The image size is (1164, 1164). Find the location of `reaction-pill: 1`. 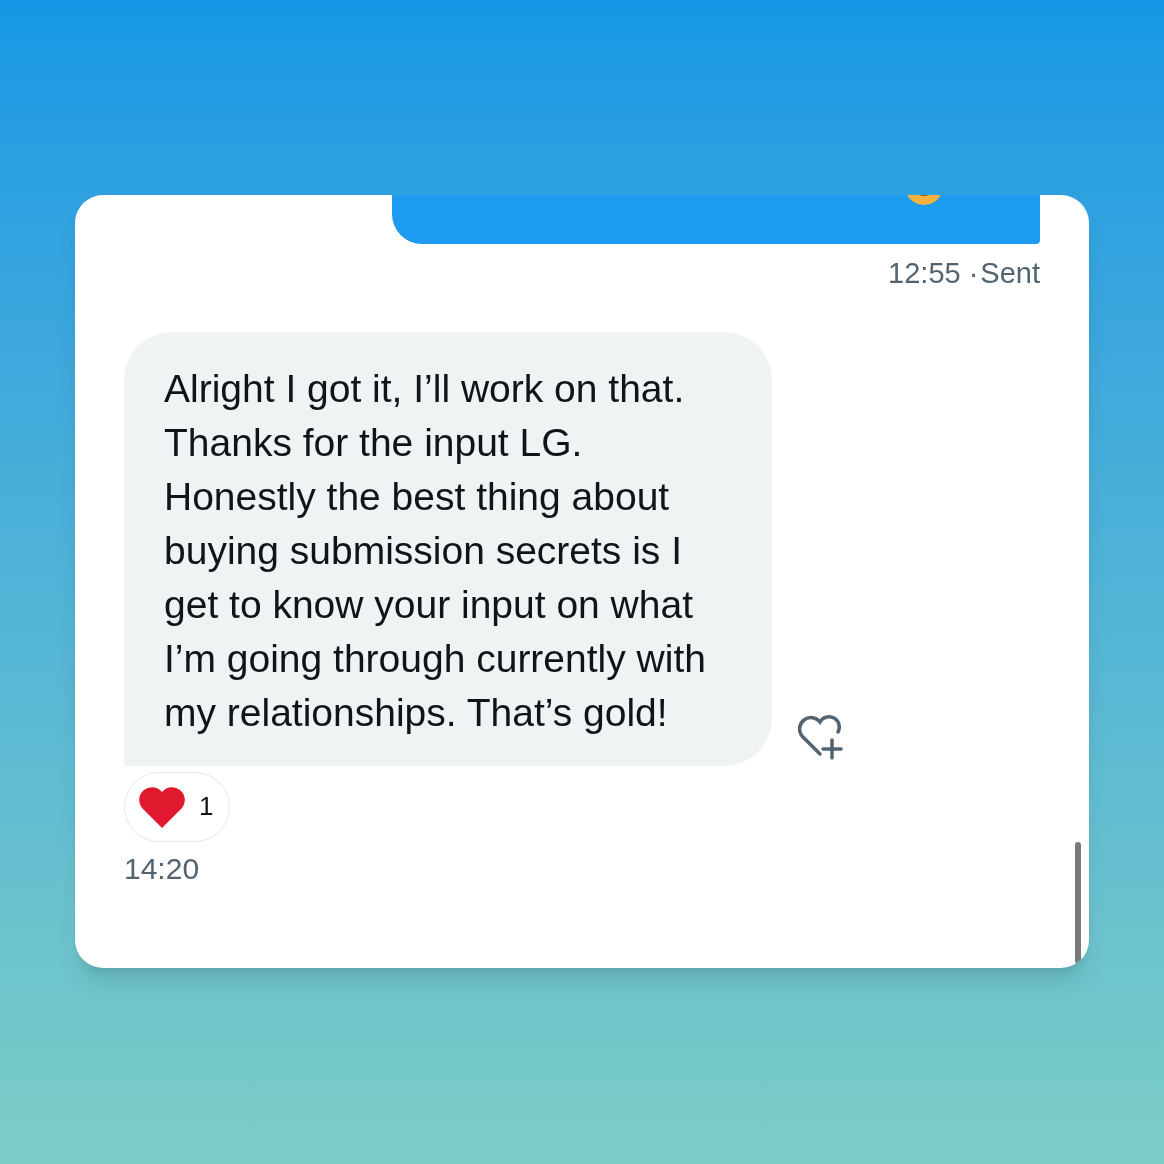

reaction-pill: 1 is located at coordinates (177, 806).